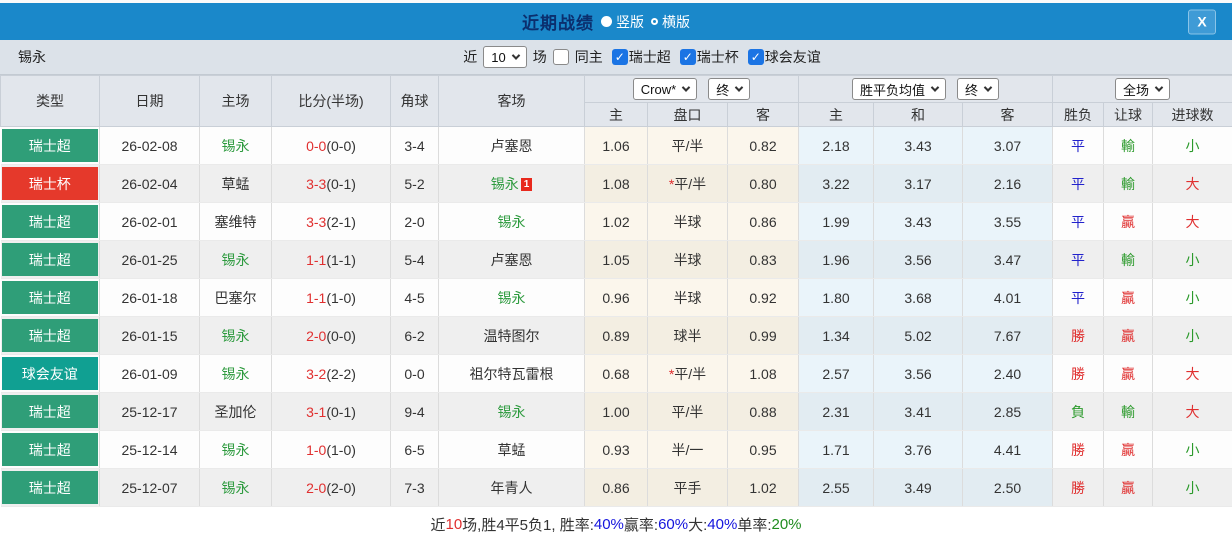  I want to click on close-button: X, so click(1202, 21).